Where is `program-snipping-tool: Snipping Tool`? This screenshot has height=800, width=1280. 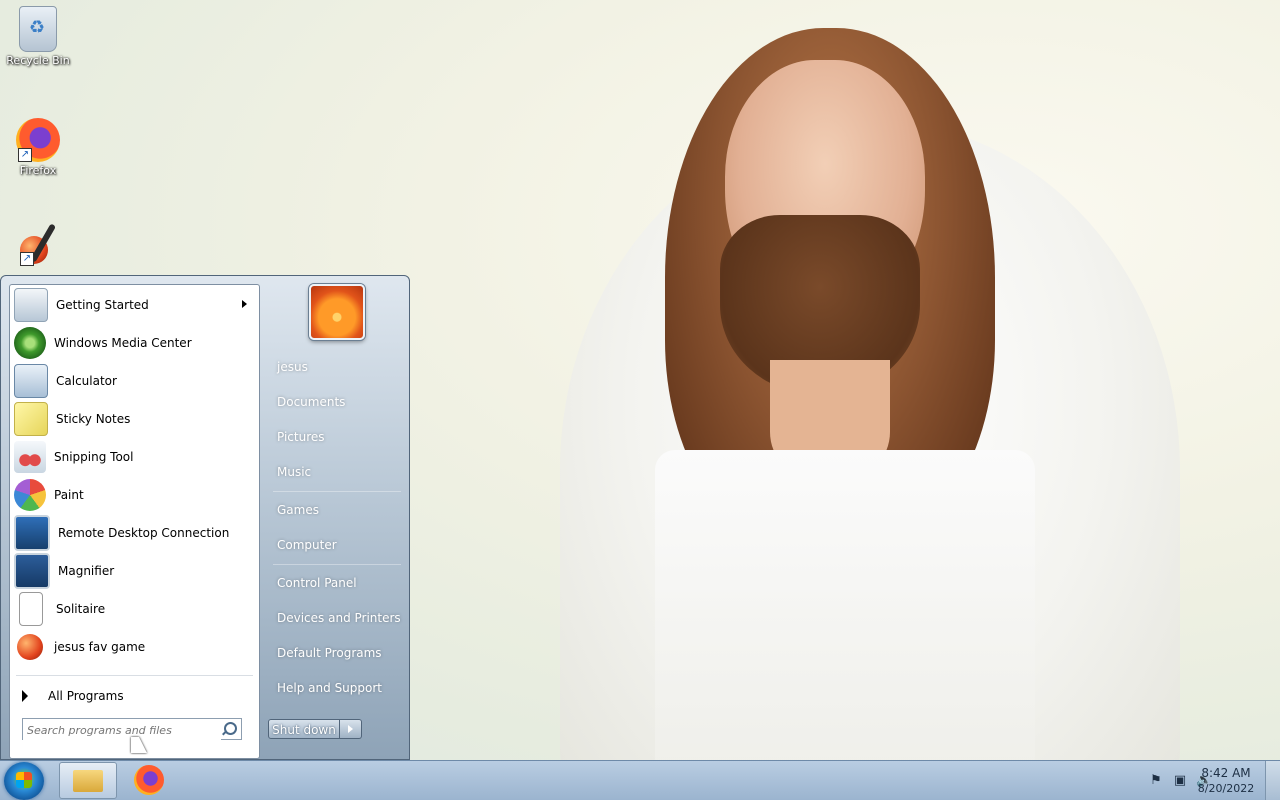 program-snipping-tool: Snipping Tool is located at coordinates (134, 457).